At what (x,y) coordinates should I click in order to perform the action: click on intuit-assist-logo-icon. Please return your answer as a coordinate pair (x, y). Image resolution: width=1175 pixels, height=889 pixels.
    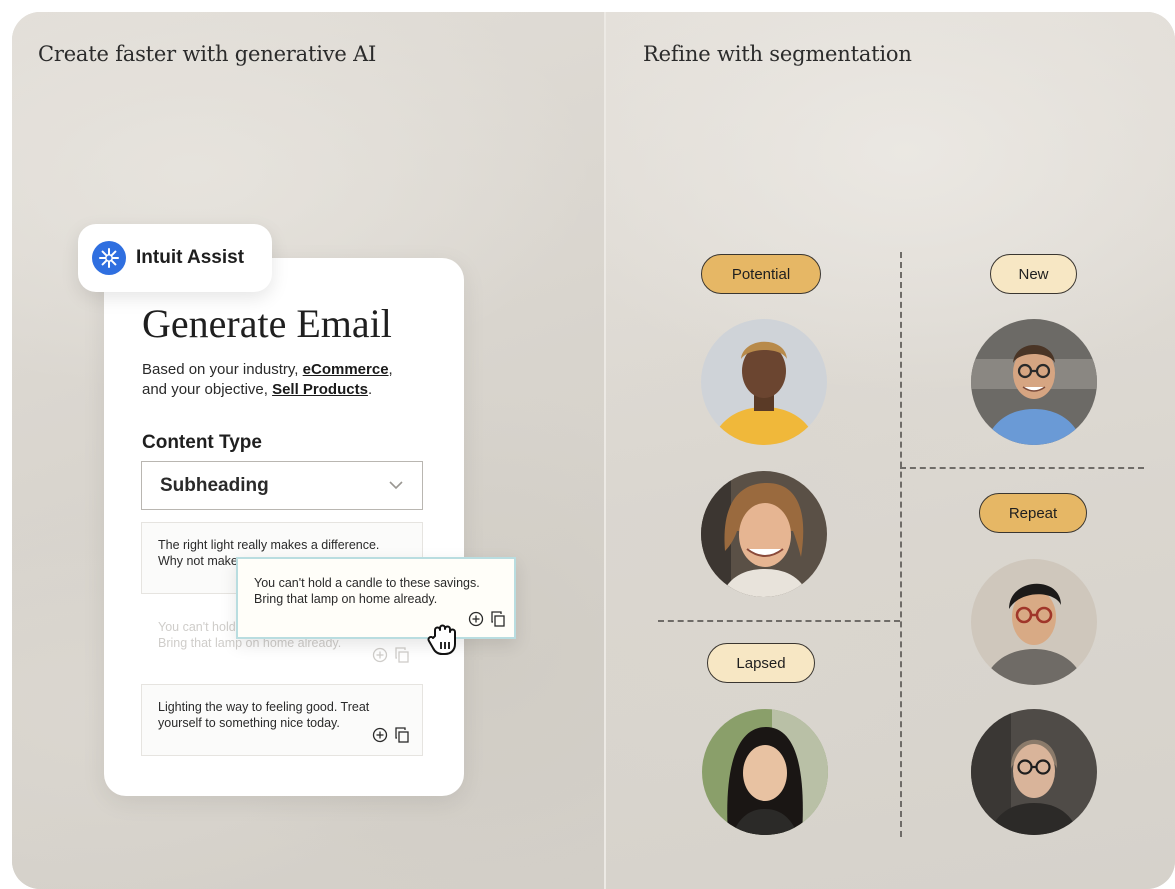
    Looking at the image, I should click on (109, 258).